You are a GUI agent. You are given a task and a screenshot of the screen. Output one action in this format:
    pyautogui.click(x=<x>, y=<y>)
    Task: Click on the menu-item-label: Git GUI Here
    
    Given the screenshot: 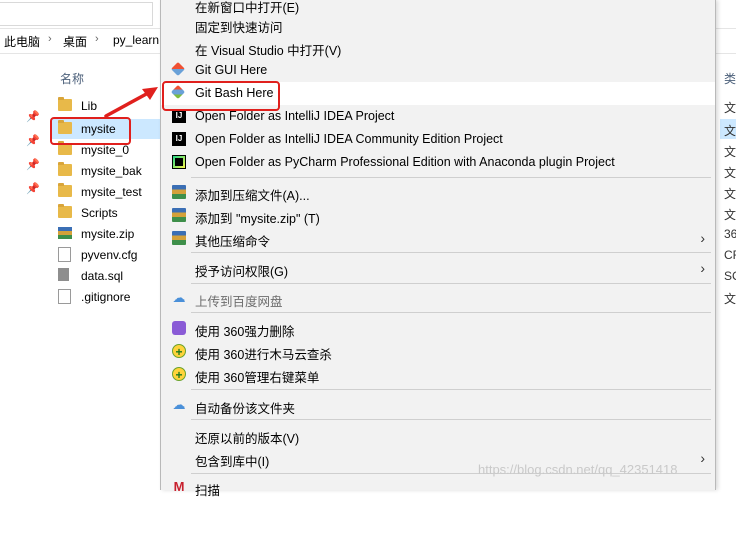 What is the action you would take?
    pyautogui.click(x=231, y=70)
    